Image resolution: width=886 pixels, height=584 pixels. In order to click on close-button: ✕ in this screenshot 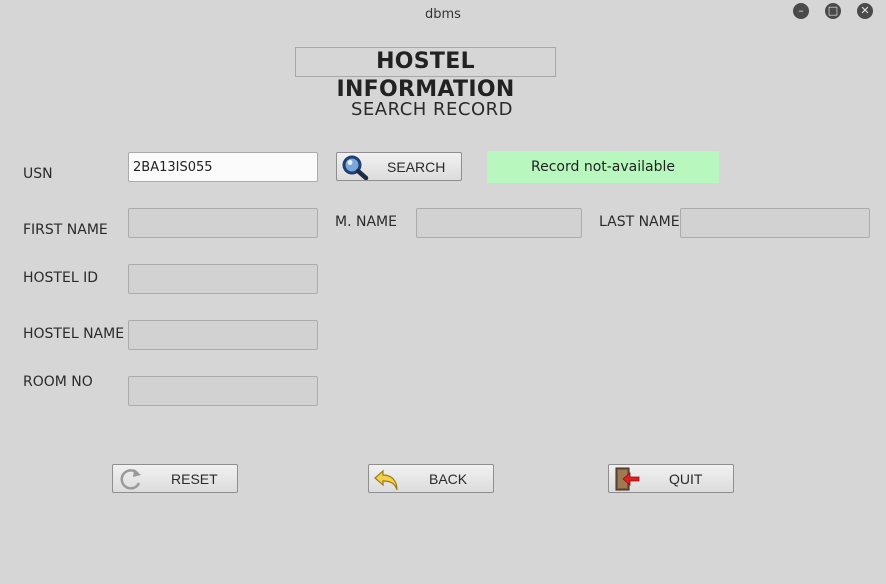, I will do `click(865, 11)`.